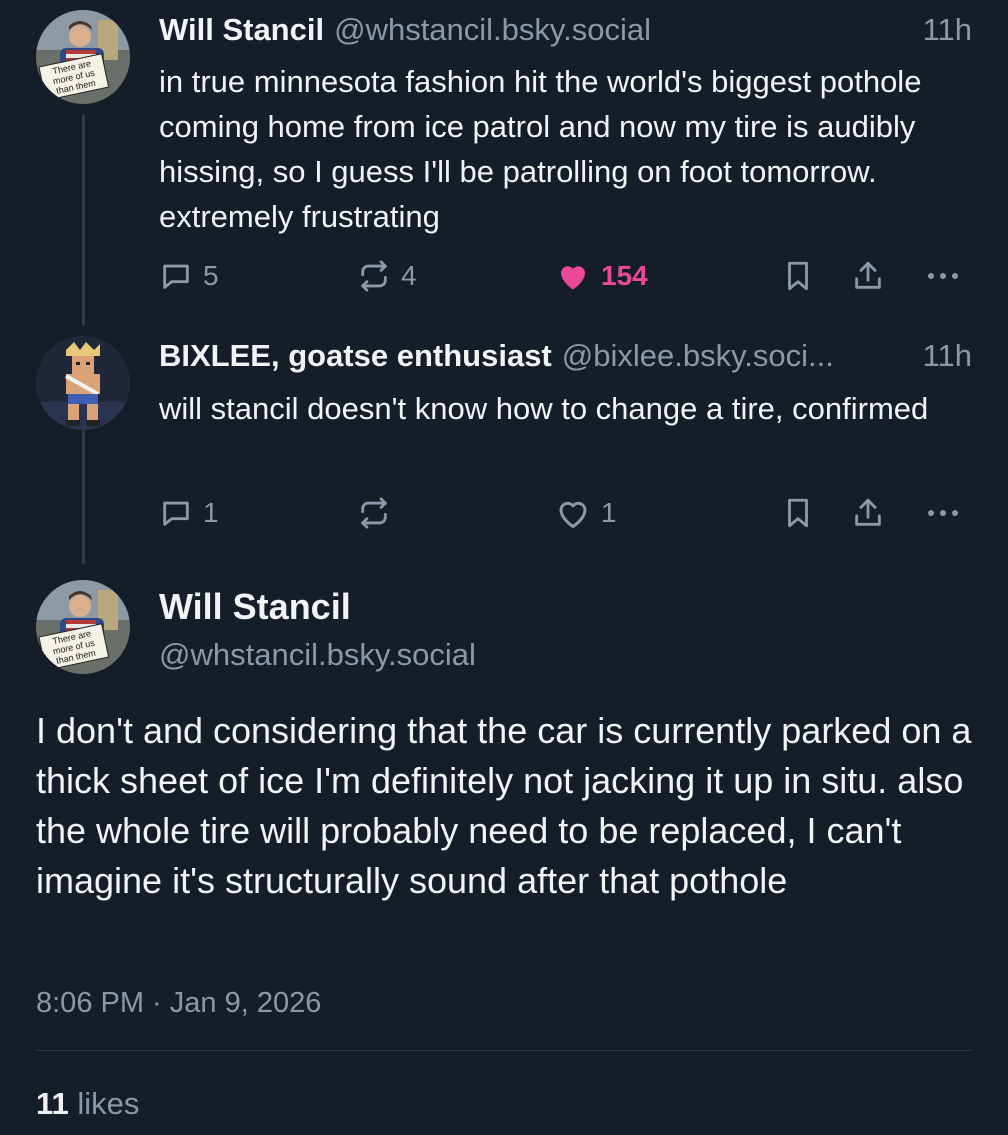 Image resolution: width=1008 pixels, height=1135 pixels. Describe the element at coordinates (211, 275) in the screenshot. I see `reply-count: 5` at that location.